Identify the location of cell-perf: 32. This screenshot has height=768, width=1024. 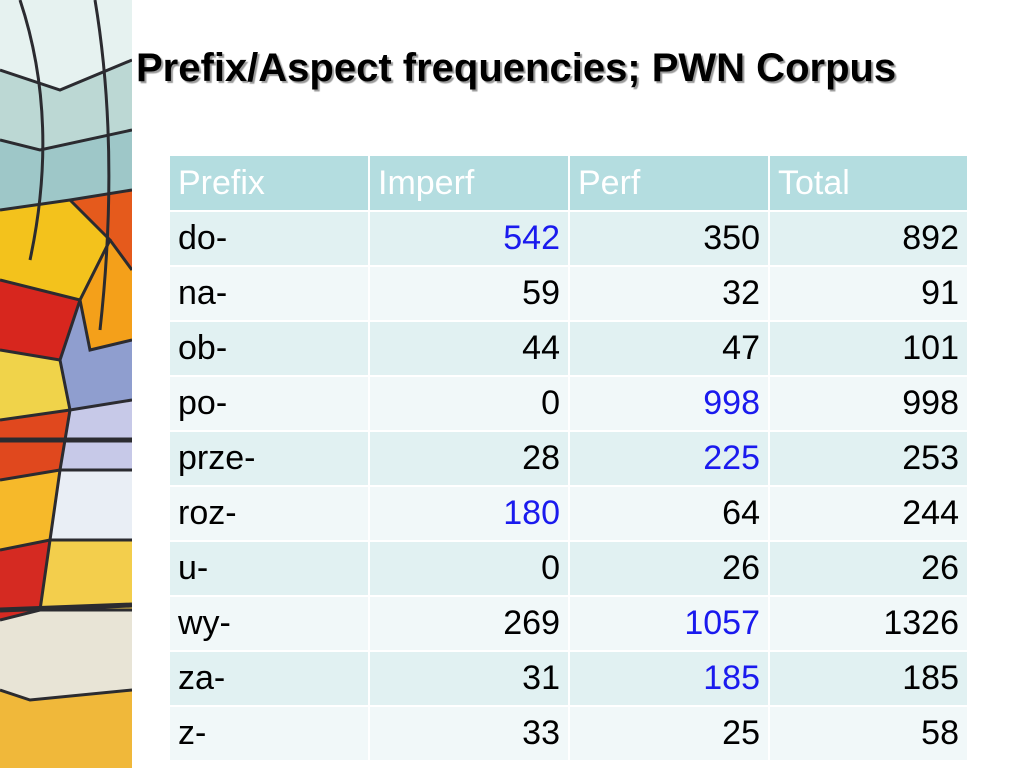
(669, 294).